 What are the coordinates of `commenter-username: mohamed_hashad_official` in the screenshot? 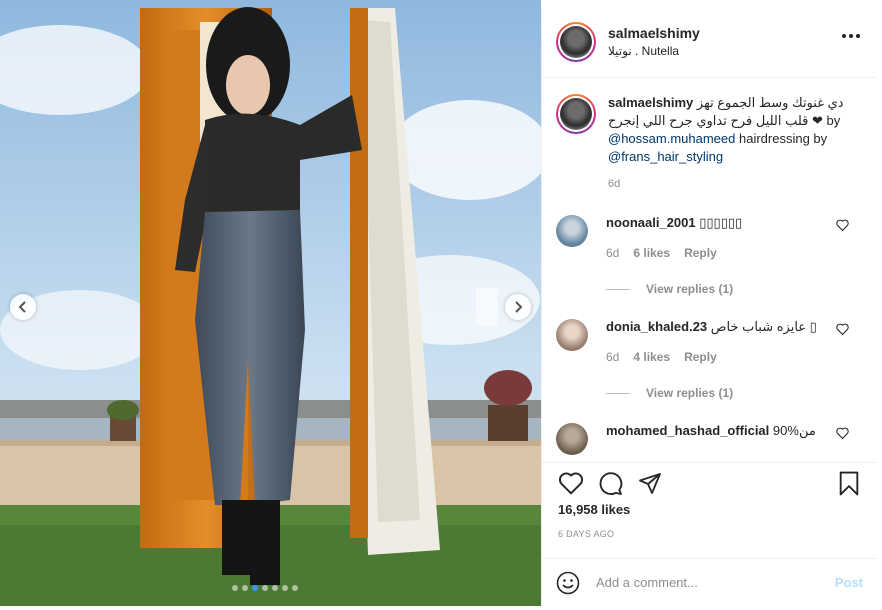 It's located at (687, 430).